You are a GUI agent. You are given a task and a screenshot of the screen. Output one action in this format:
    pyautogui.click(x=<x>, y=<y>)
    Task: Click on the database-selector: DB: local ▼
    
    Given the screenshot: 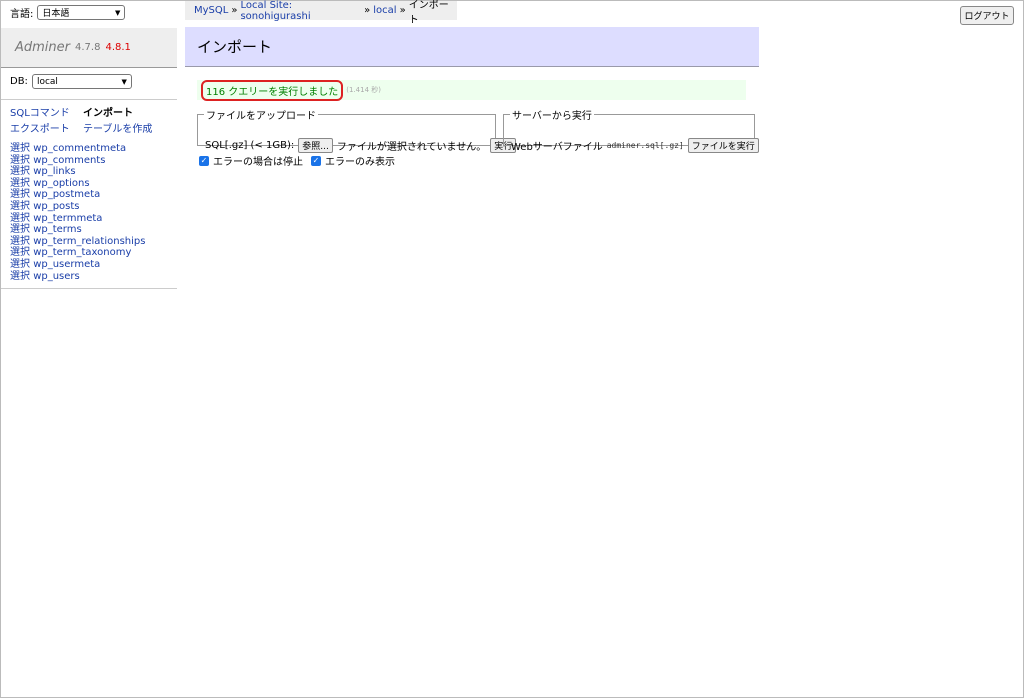 What is the action you would take?
    pyautogui.click(x=71, y=81)
    